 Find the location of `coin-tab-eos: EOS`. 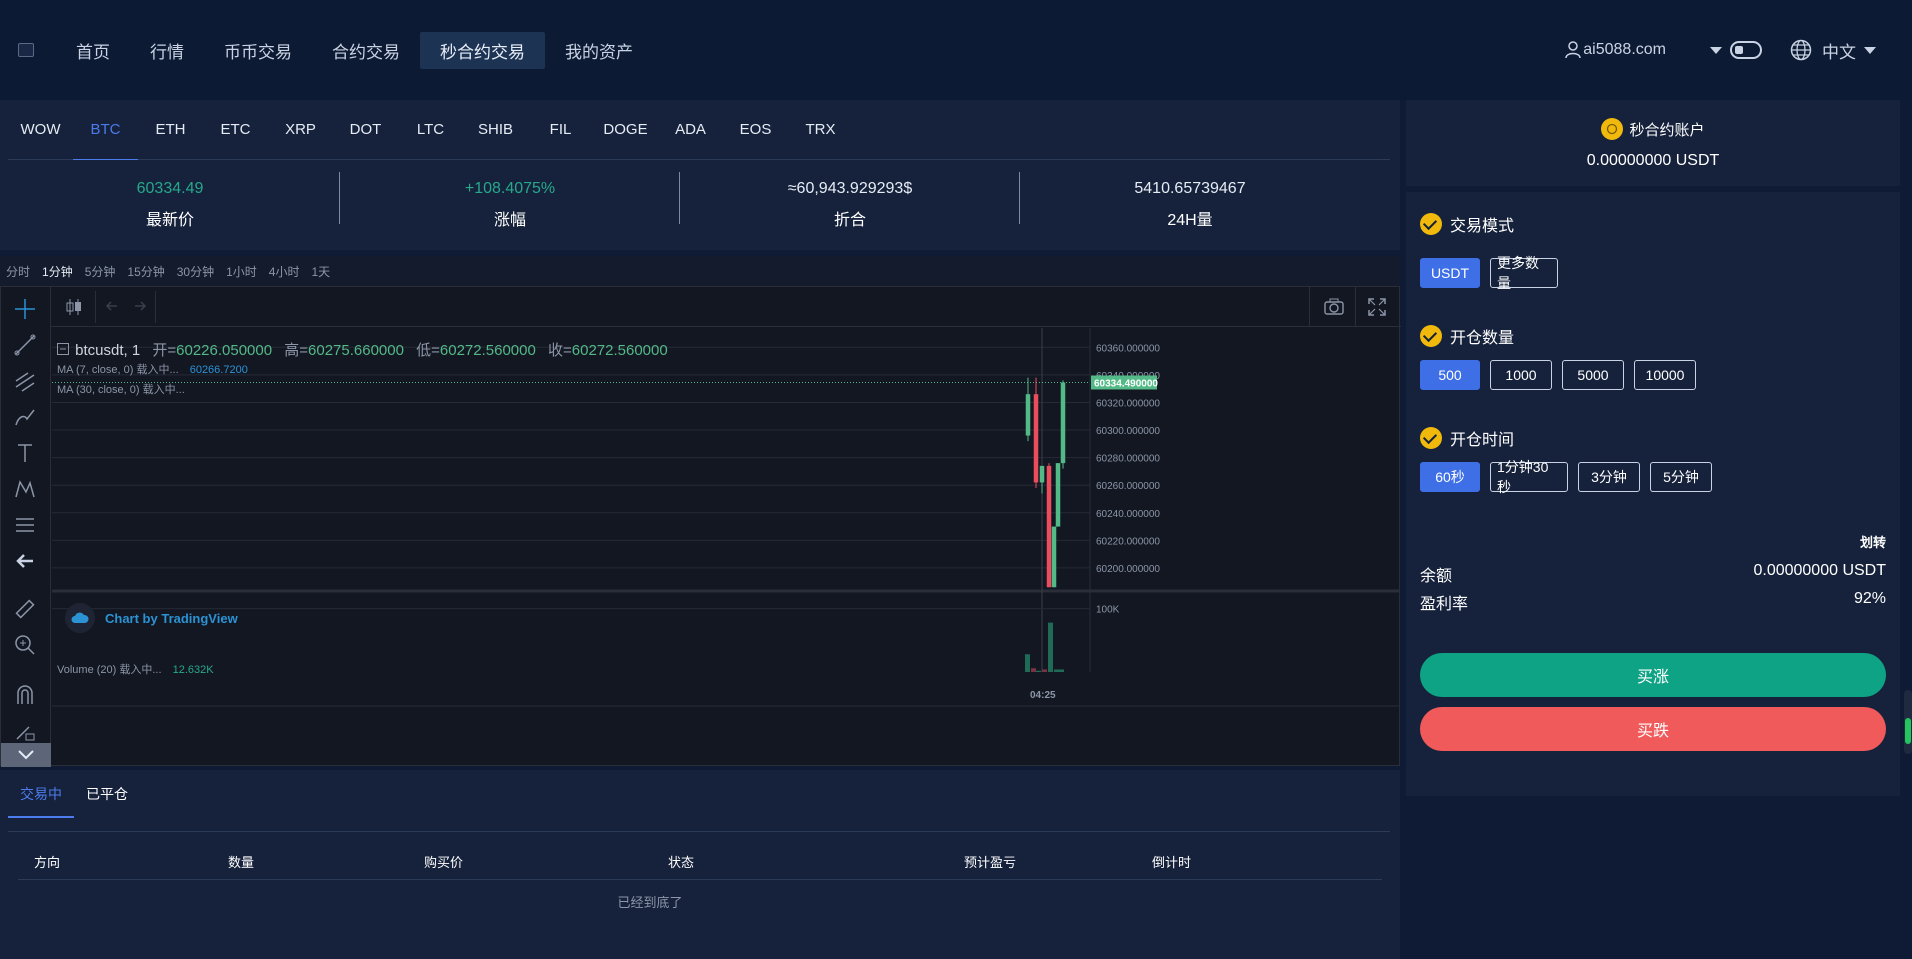

coin-tab-eos: EOS is located at coordinates (755, 130).